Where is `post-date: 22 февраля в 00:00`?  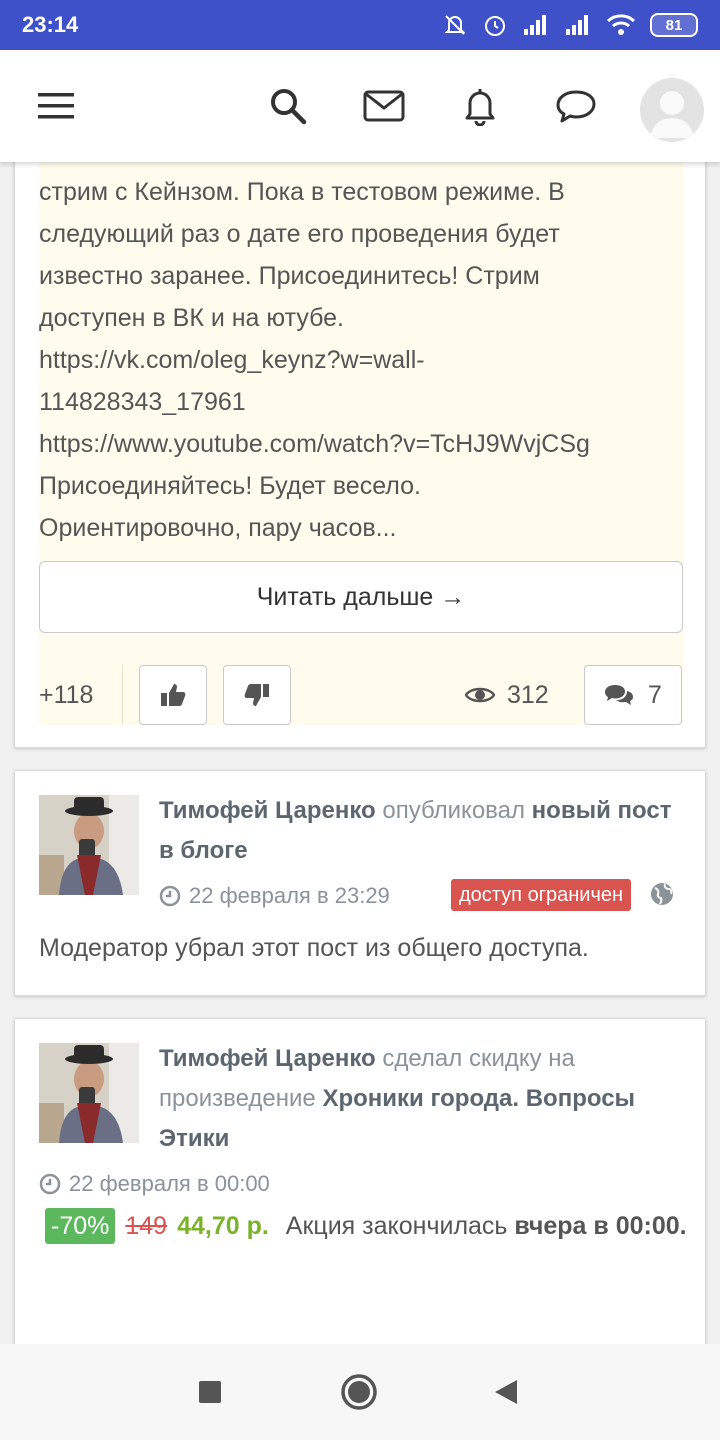
post-date: 22 февраля в 00:00 is located at coordinates (154, 1184).